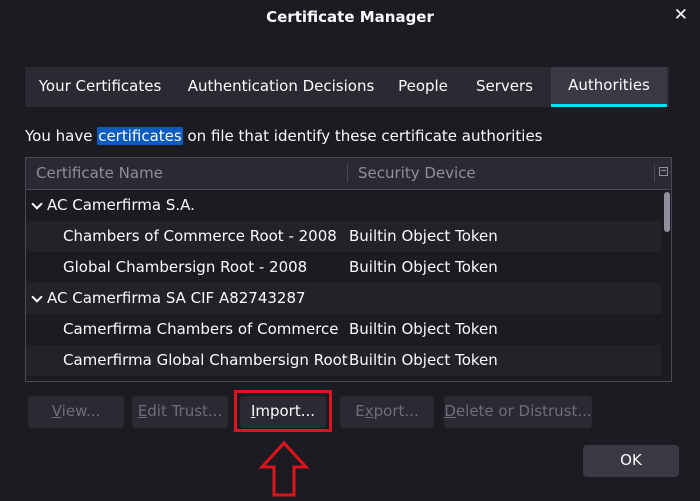 The image size is (700, 501). Describe the element at coordinates (343, 205) in the screenshot. I see `tree-row-group: AC Camerfirma S.A.` at that location.